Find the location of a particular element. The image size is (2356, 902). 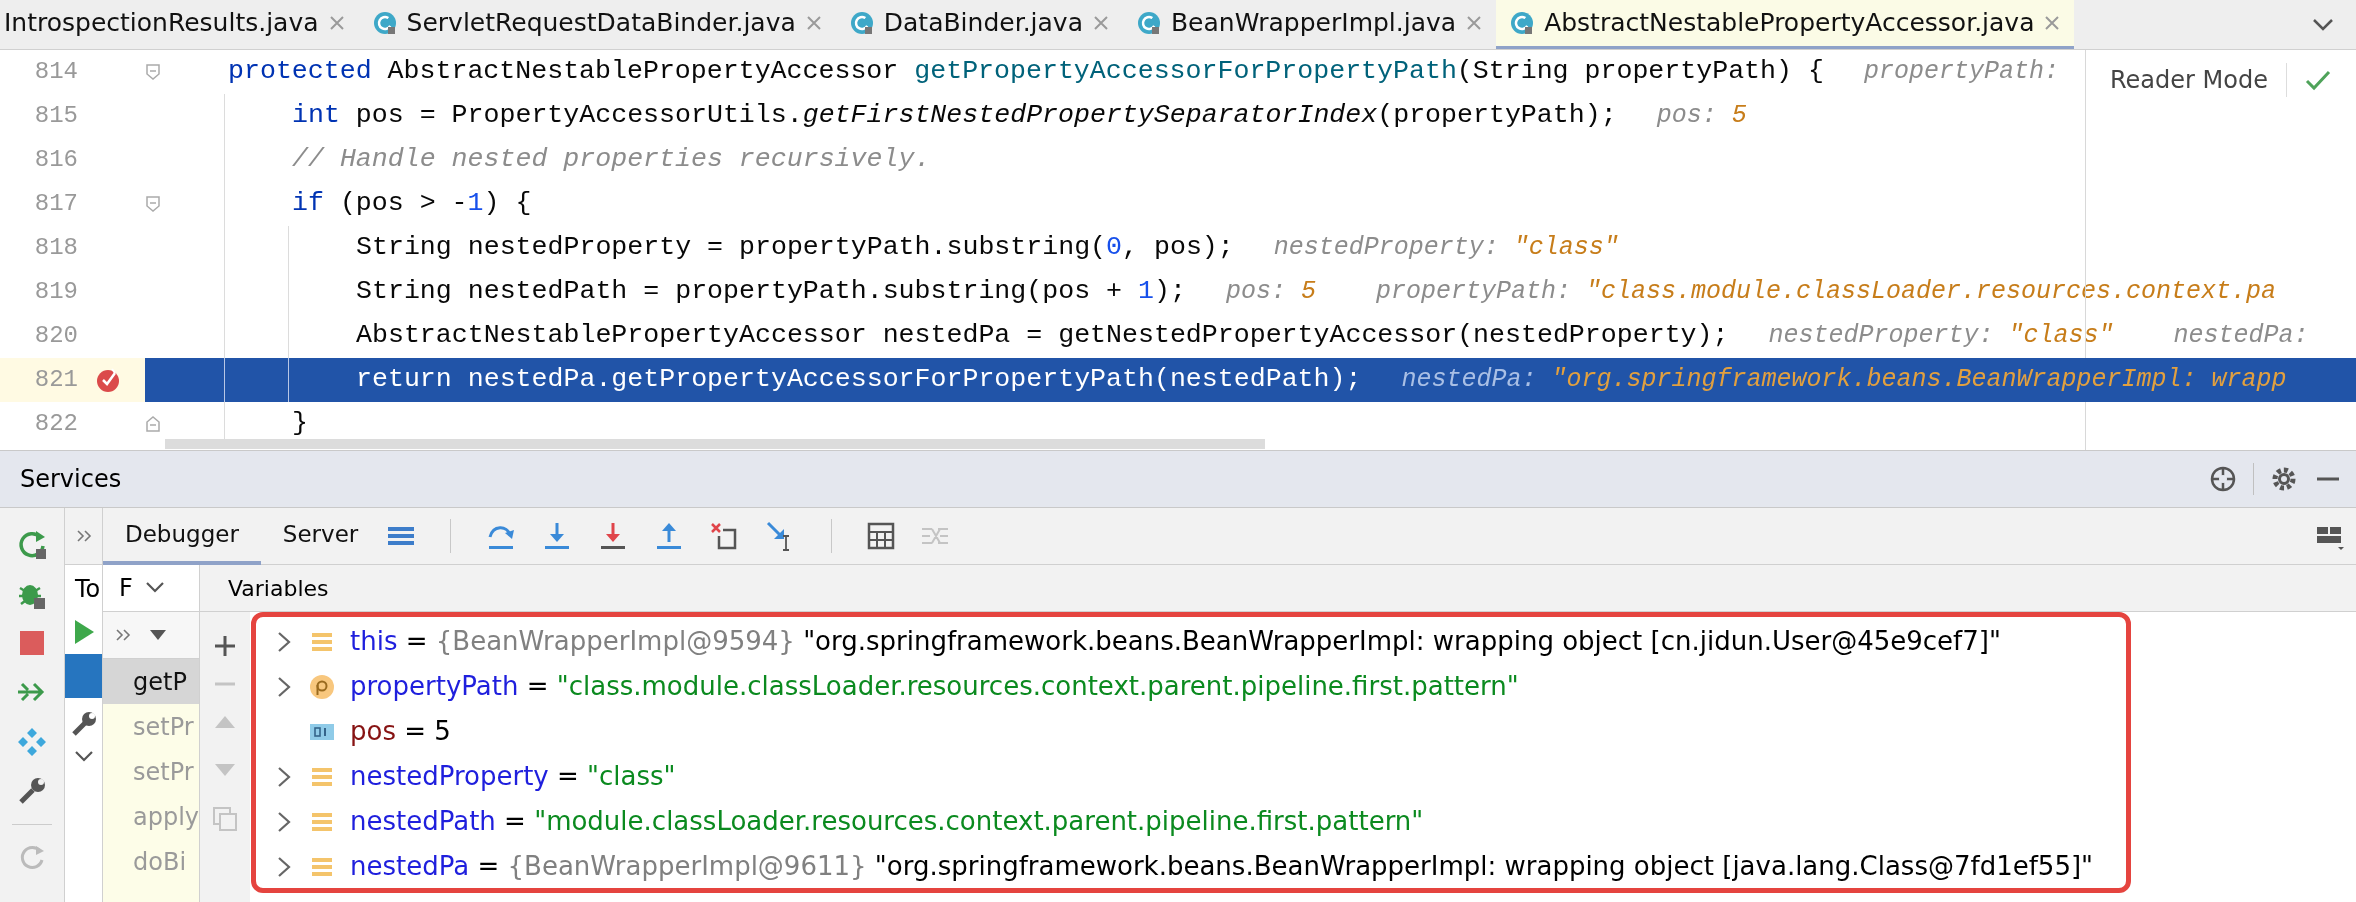

panel-title: Services is located at coordinates (71, 479).